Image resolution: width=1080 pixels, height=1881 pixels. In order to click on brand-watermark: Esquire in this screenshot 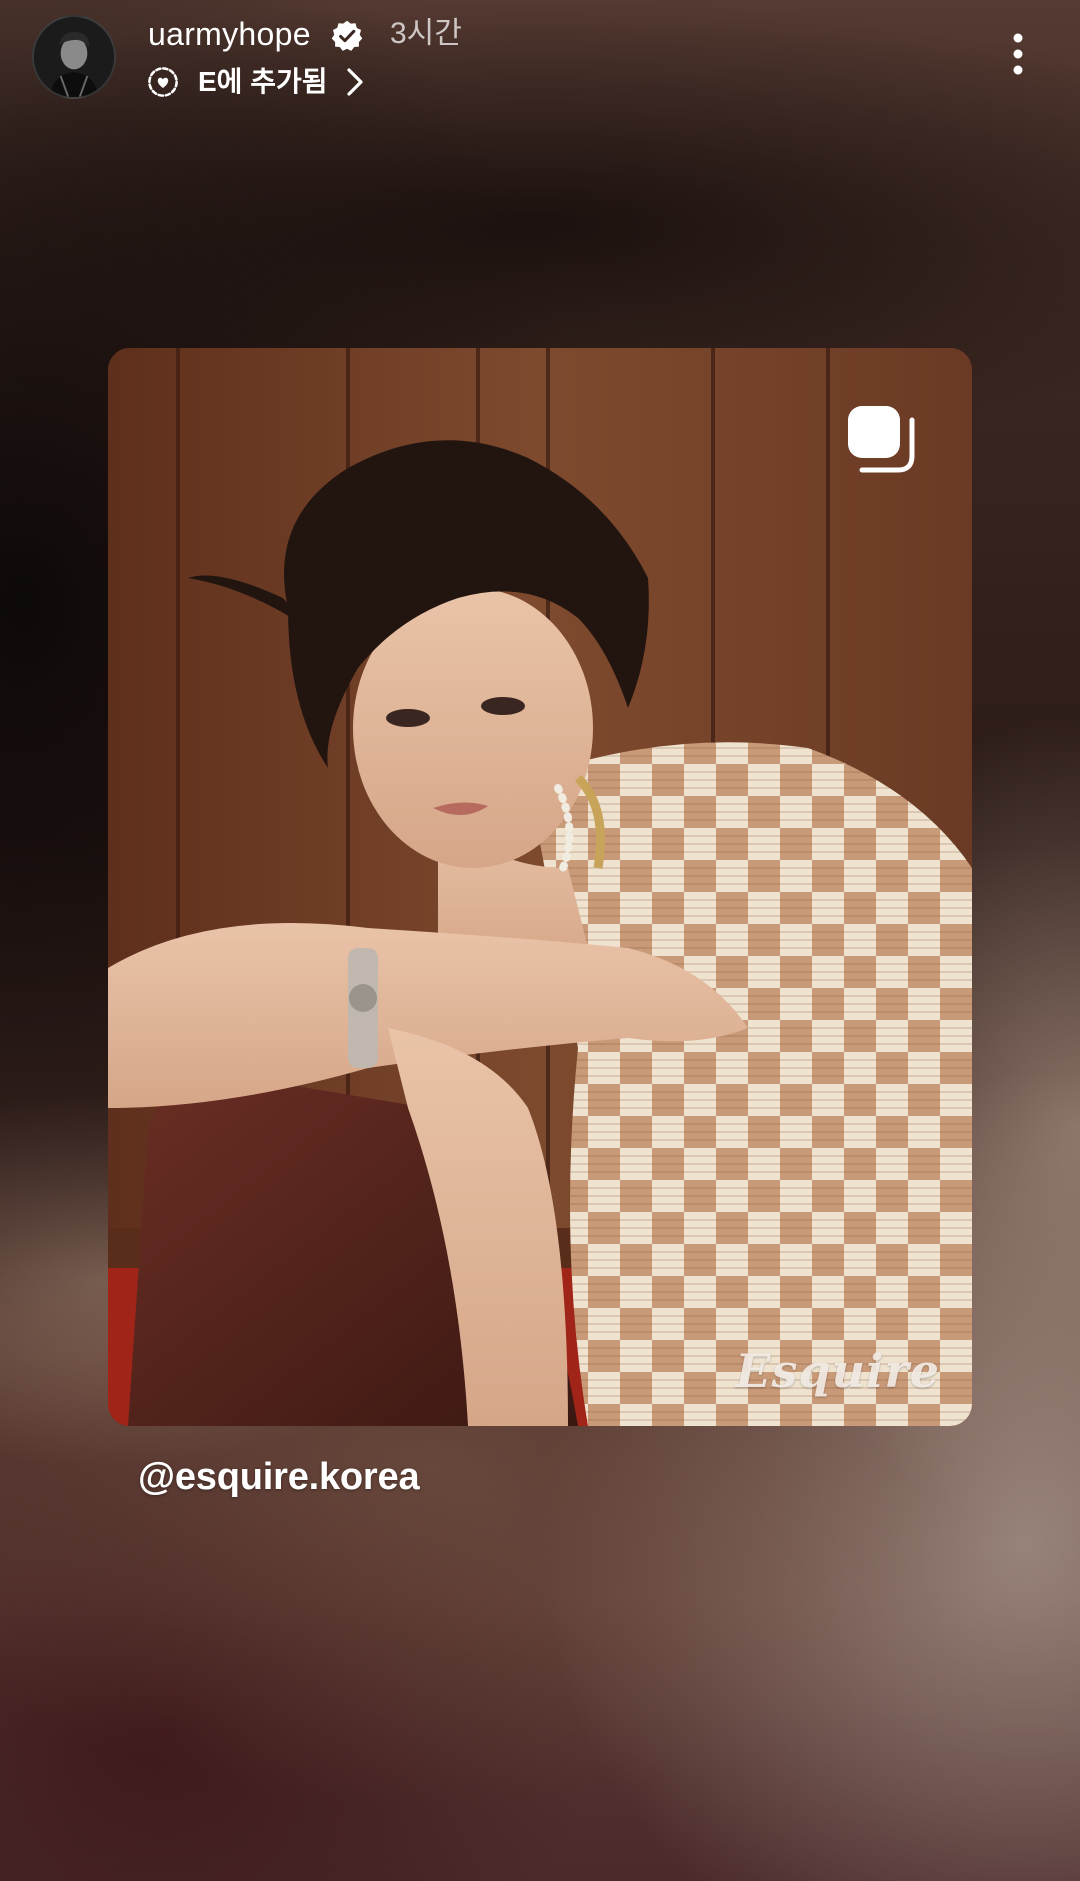, I will do `click(837, 1371)`.